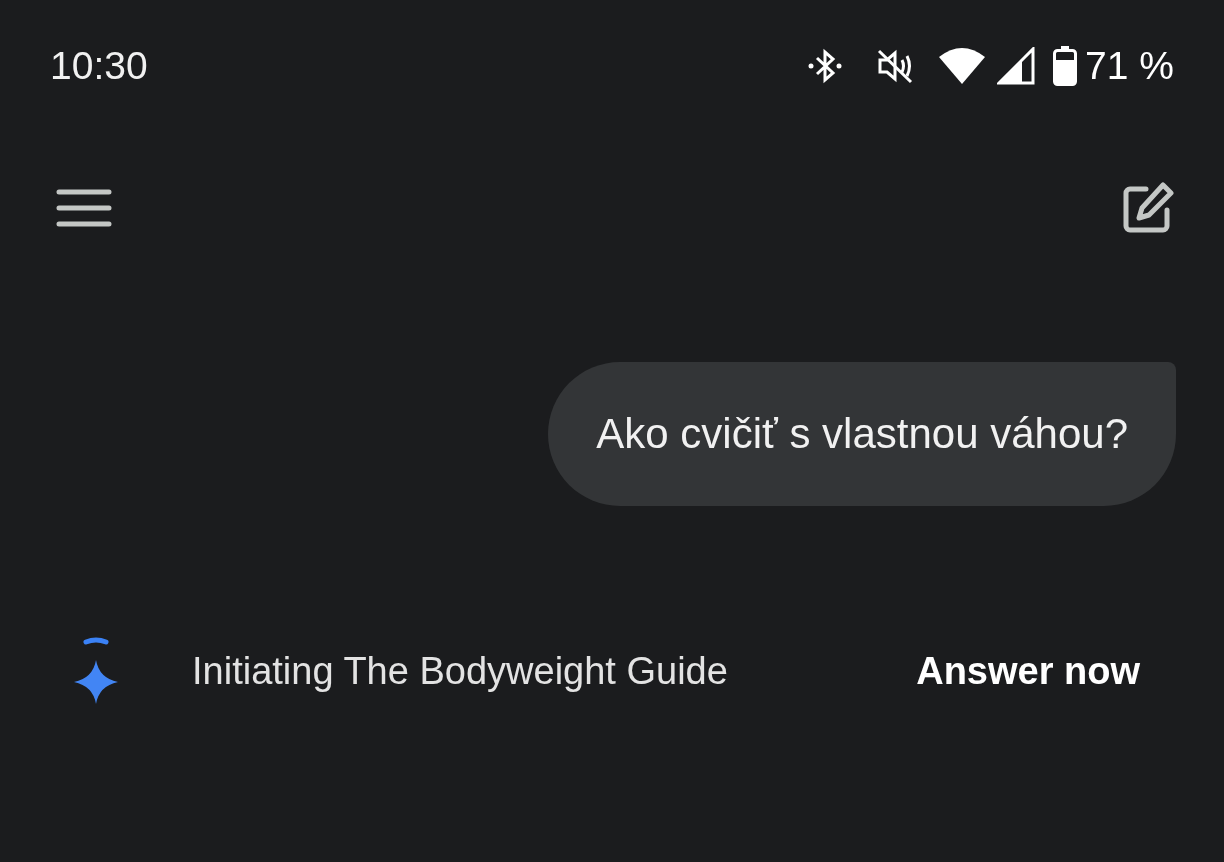 Image resolution: width=1224 pixels, height=862 pixels. I want to click on status-text: Initiating The Bodyweight Guide, so click(460, 671).